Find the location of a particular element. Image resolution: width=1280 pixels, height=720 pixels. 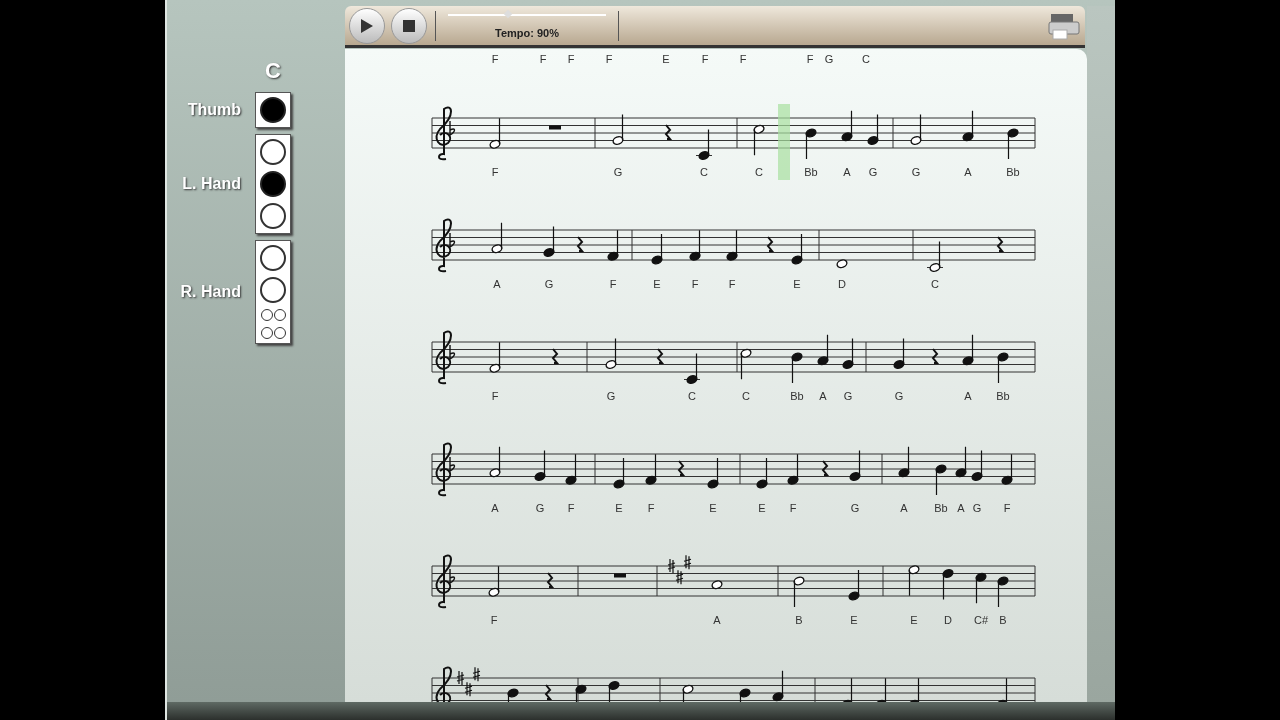

fingering-note: C is located at coordinates (273, 71).